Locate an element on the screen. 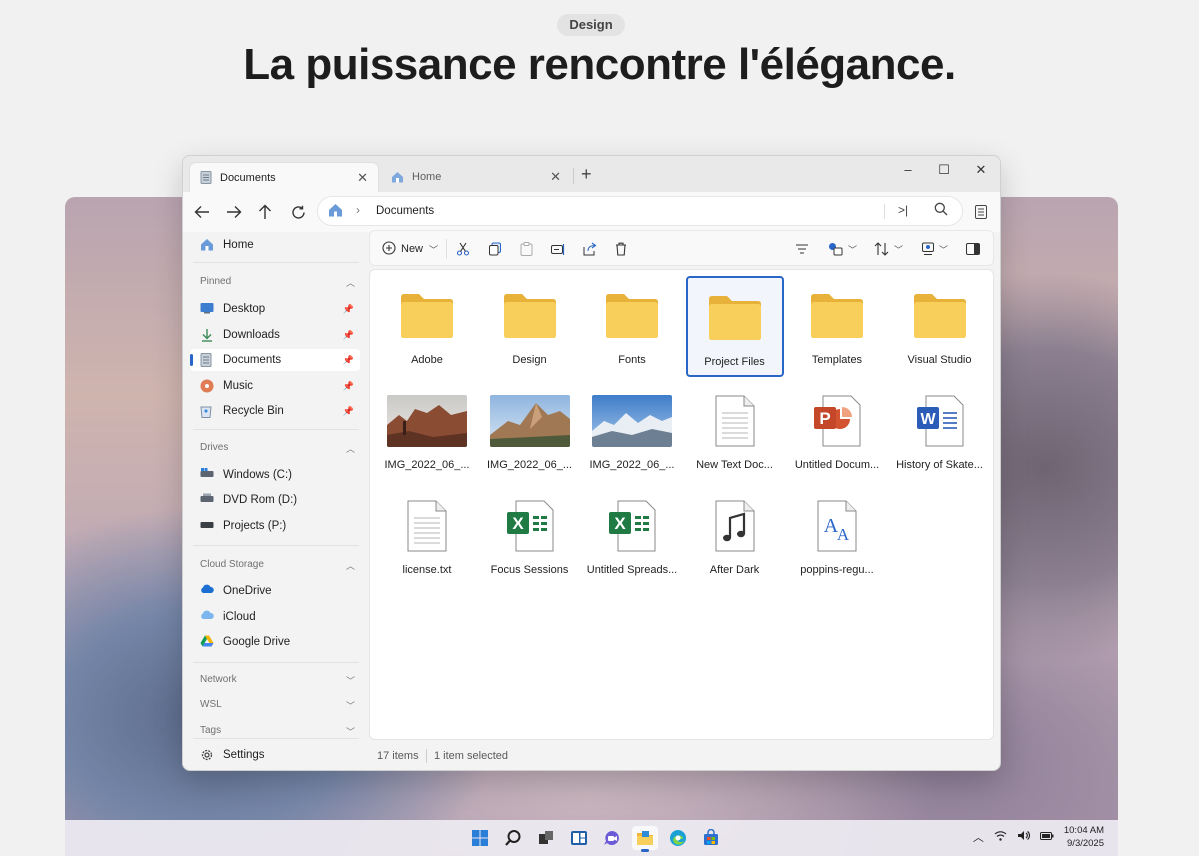  sidebar-divider is located at coordinates (276, 662).